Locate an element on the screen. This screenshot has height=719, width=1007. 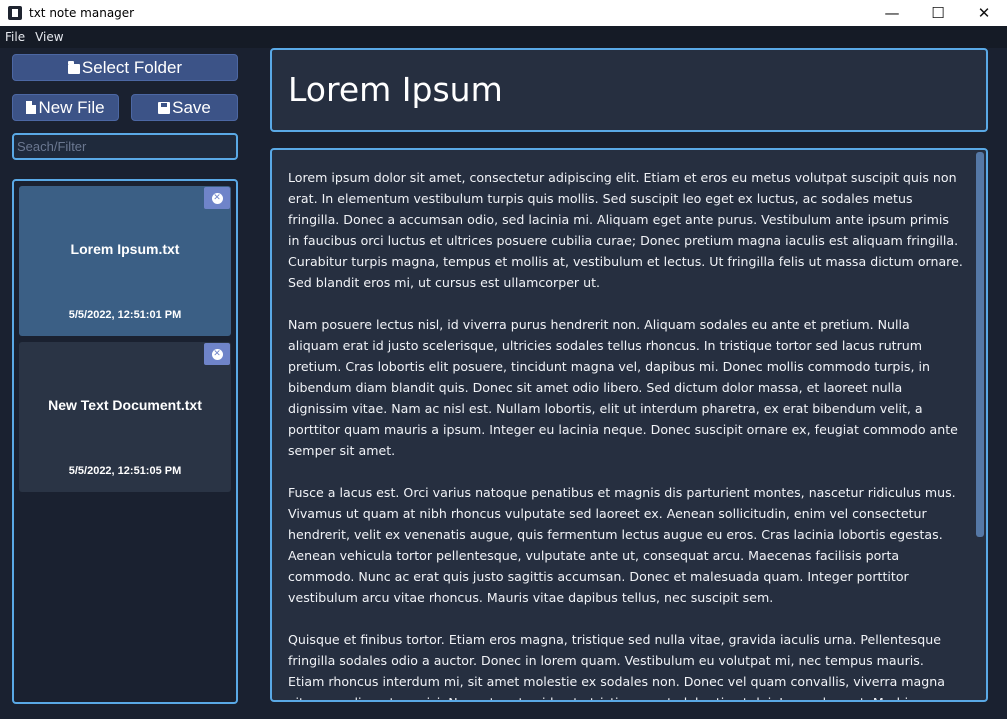
close-button: ✕ is located at coordinates (984, 13).